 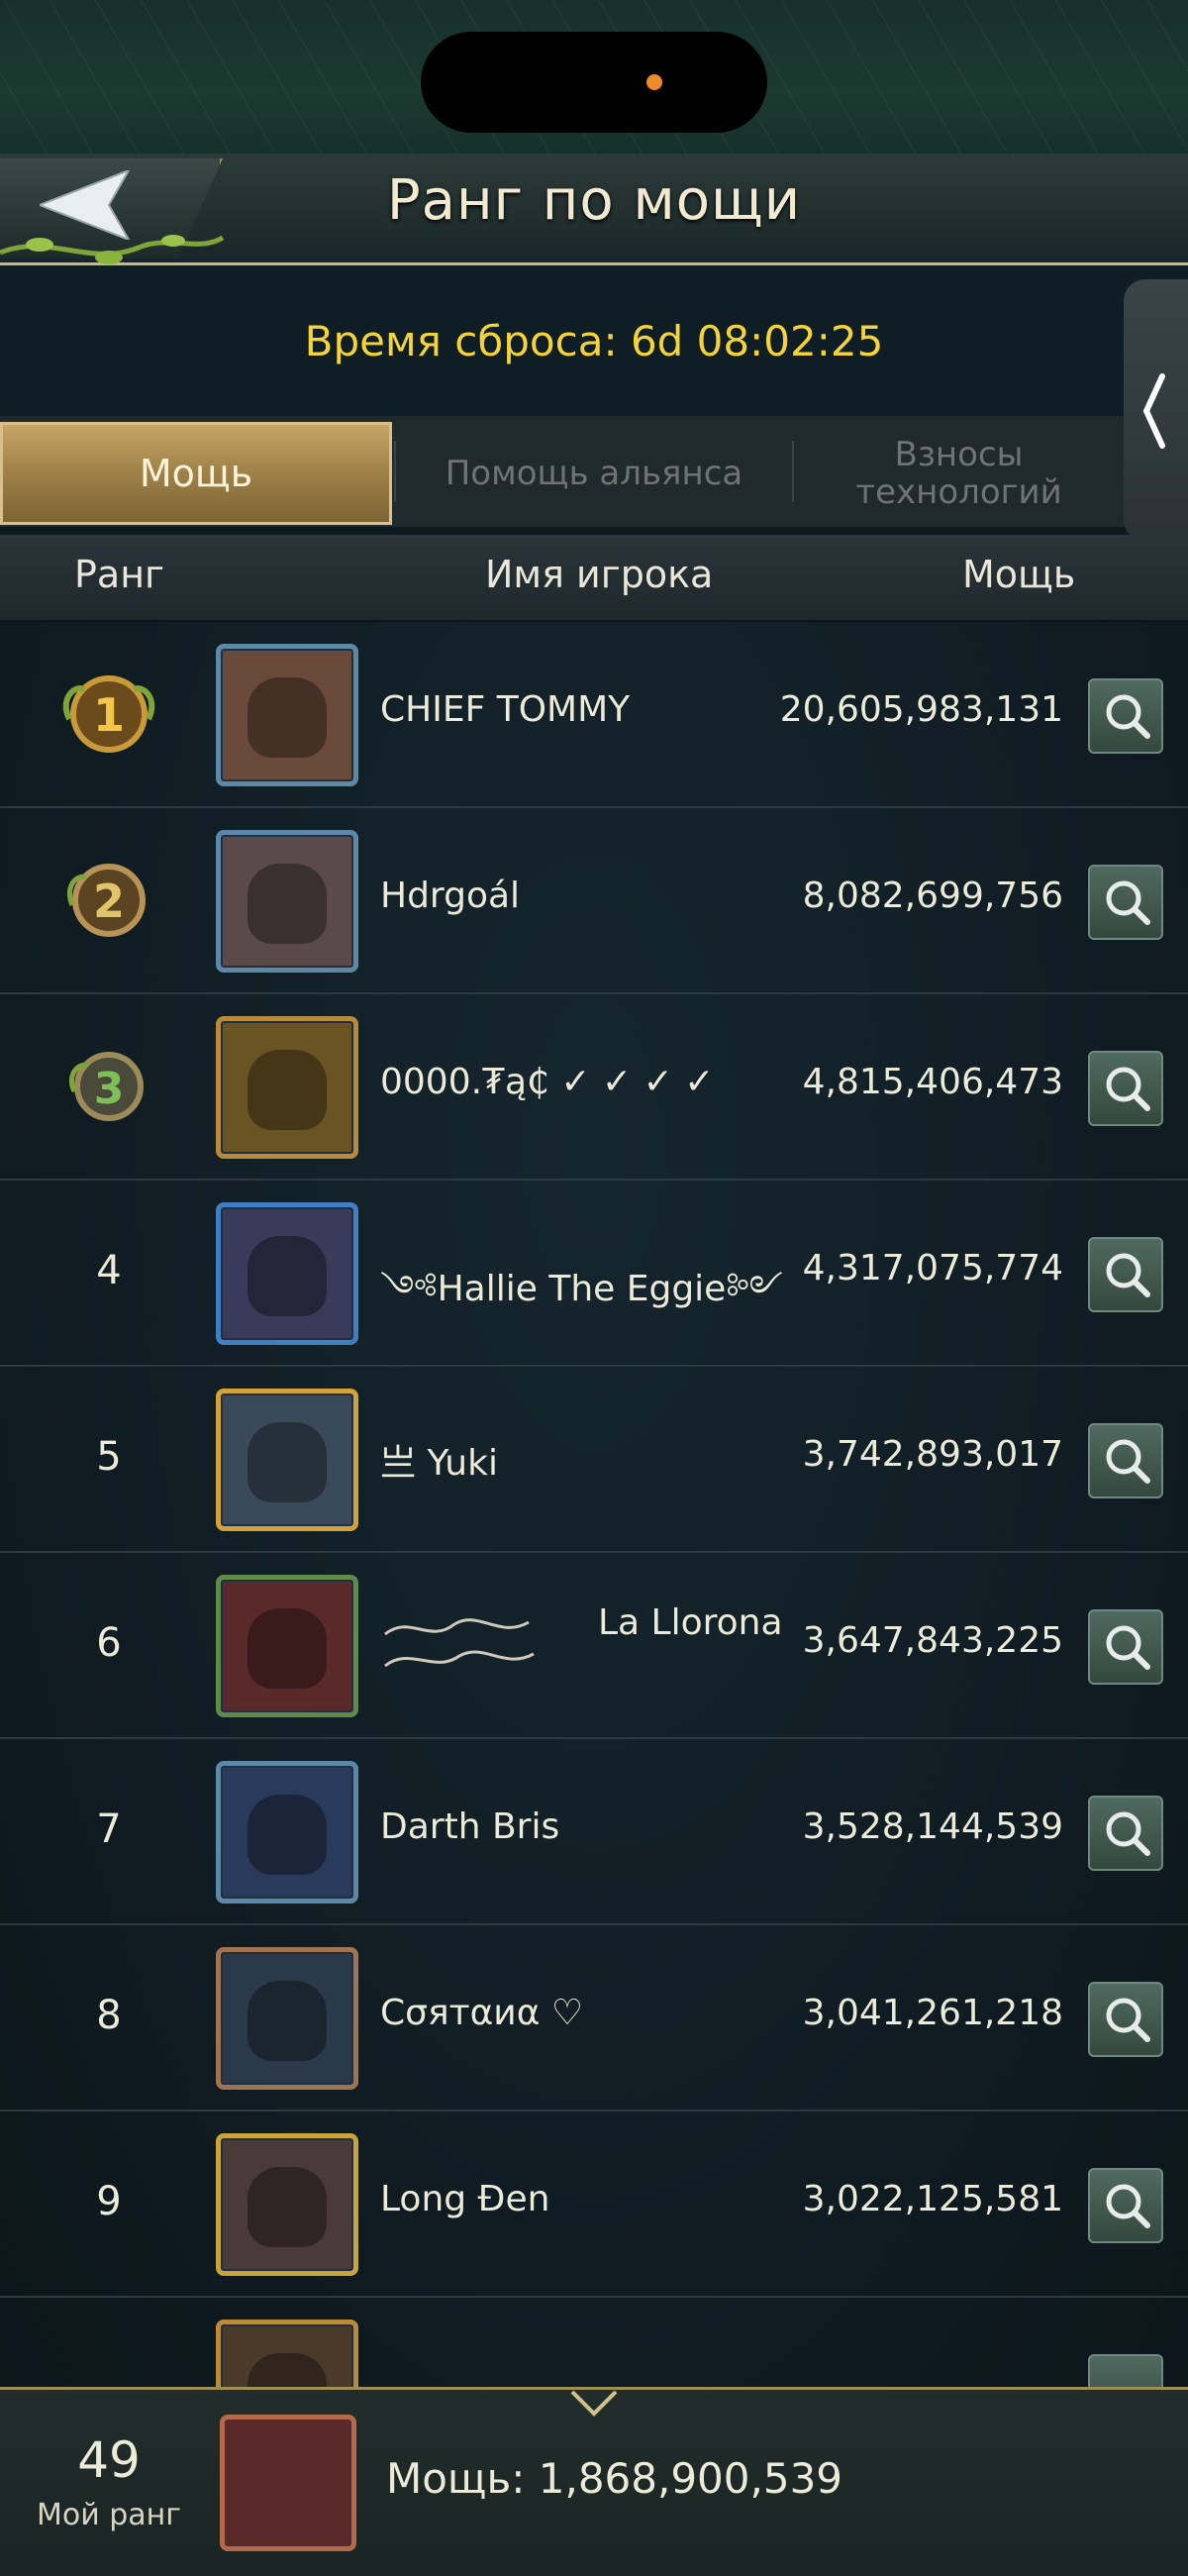 What do you see at coordinates (933, 1268) in the screenshot?
I see `player-power: 4,317,075,774` at bounding box center [933, 1268].